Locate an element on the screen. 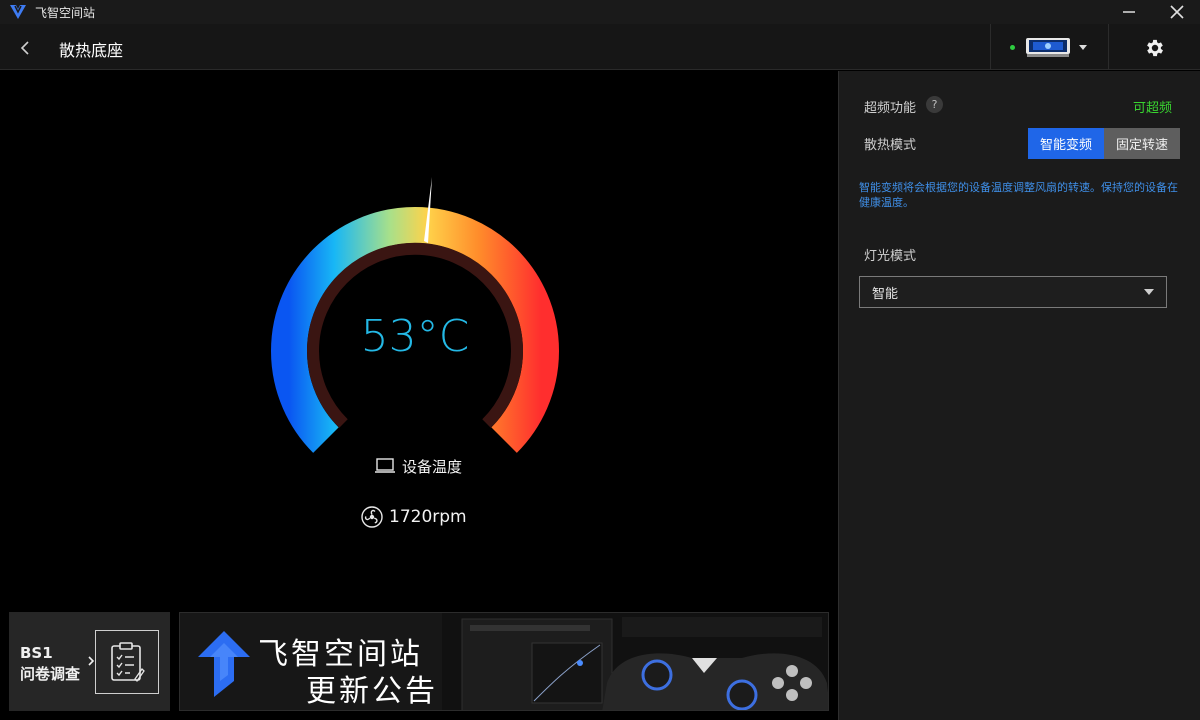  overclock-status: 可超频 is located at coordinates (1153, 108).